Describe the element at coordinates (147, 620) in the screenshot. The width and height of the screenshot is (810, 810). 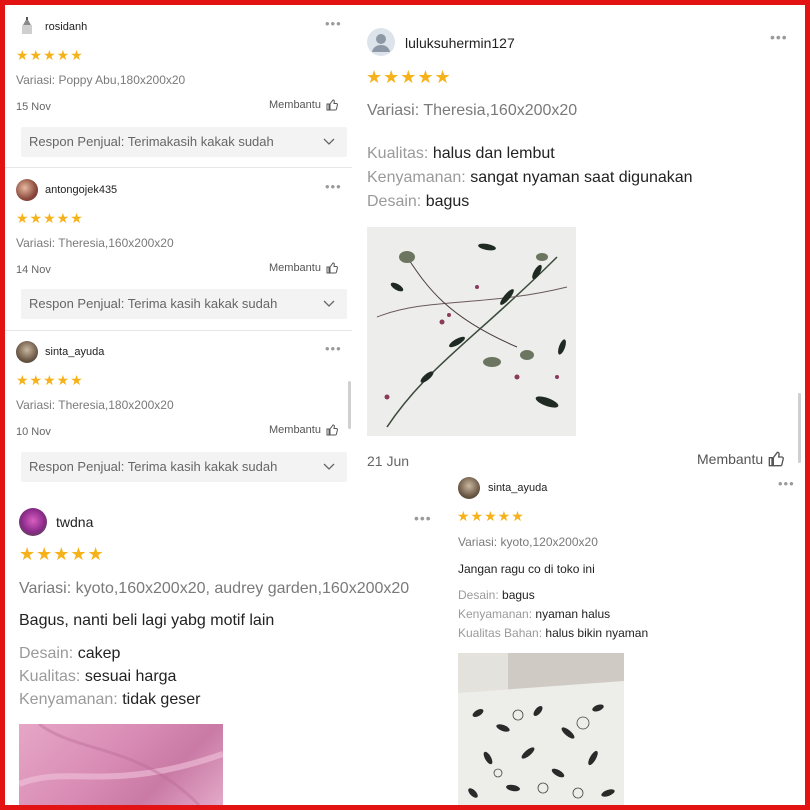
I see `review-comment: Bagus, nanti beli lagi yabg motif lain` at that location.